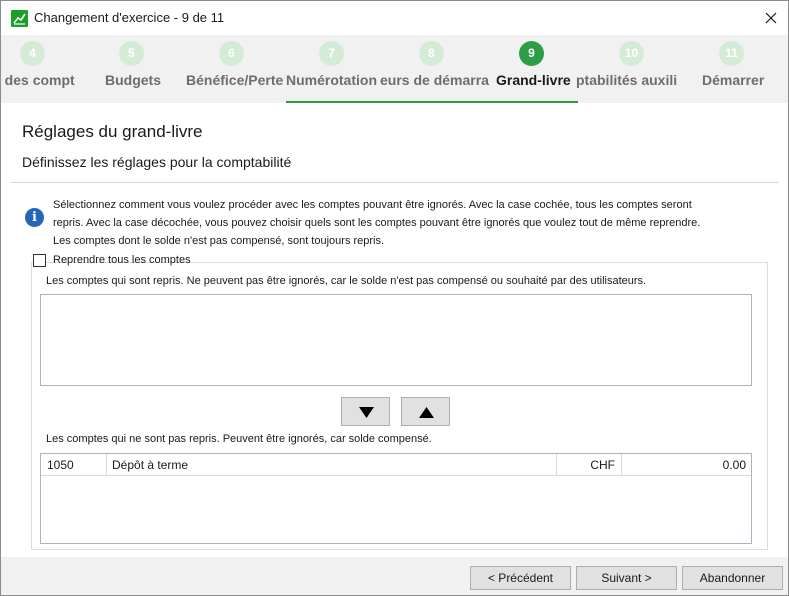  I want to click on step-number: 6, so click(231, 53).